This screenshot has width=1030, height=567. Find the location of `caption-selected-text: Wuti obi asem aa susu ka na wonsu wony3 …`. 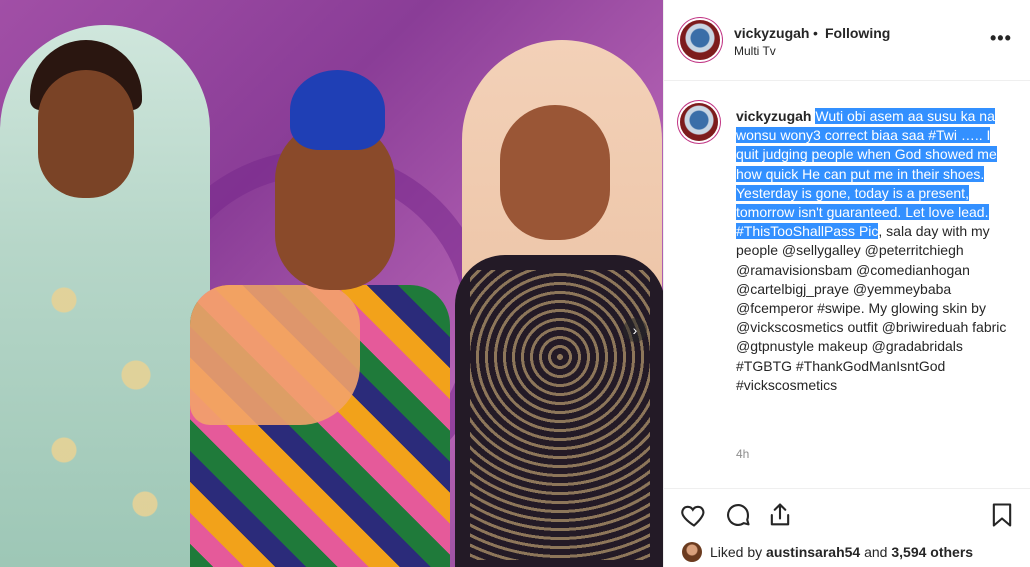

caption-selected-text: Wuti obi asem aa susu ka na wonsu wony3 … is located at coordinates (866, 174).